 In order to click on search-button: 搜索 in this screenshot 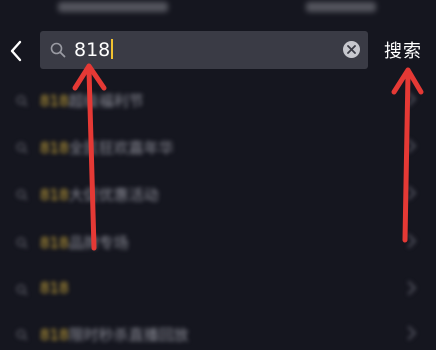, I will do `click(403, 50)`.